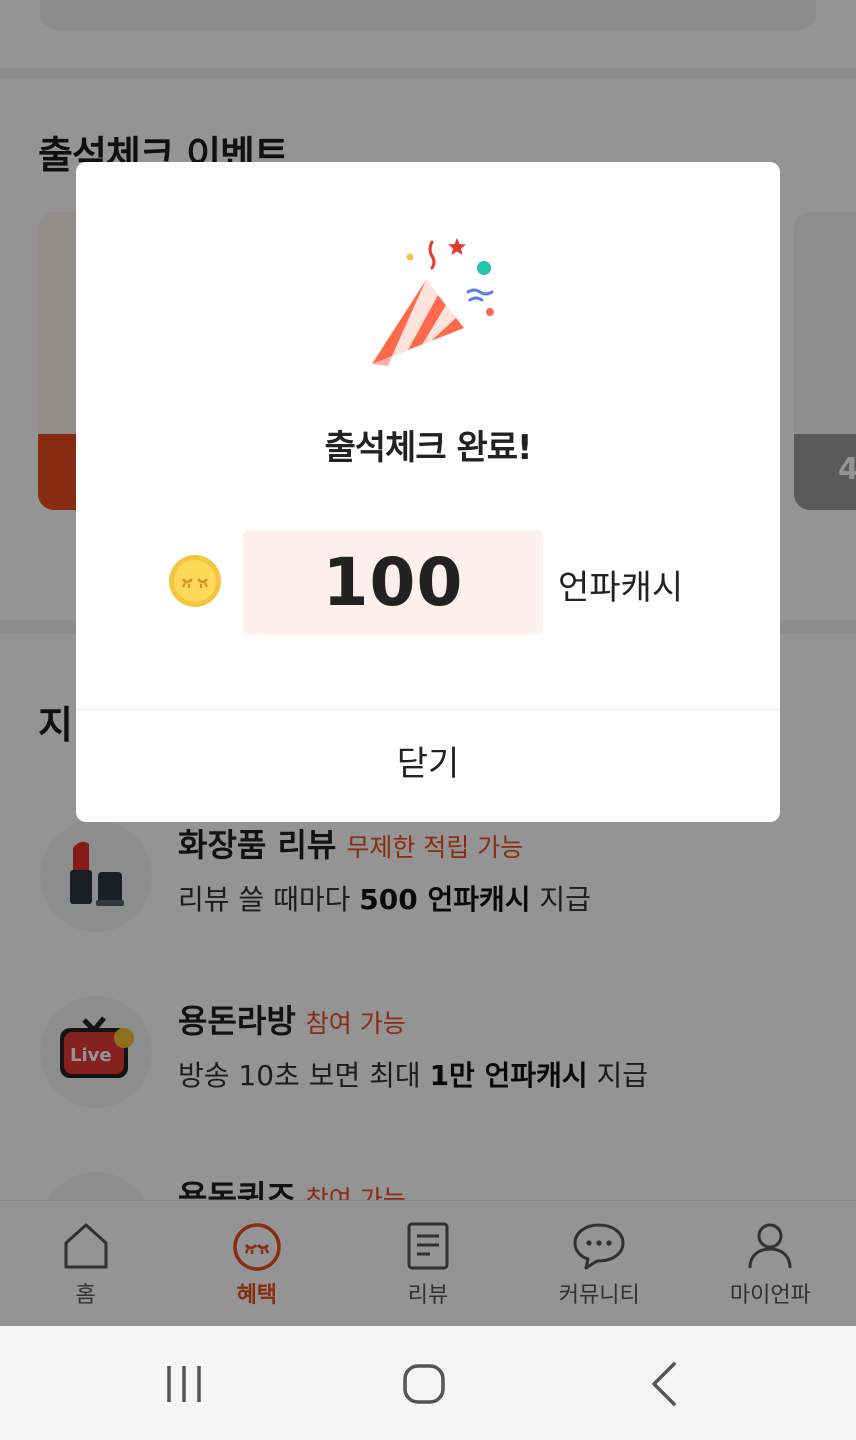 The height and width of the screenshot is (1440, 856). I want to click on close-button: 닫기, so click(428, 766).